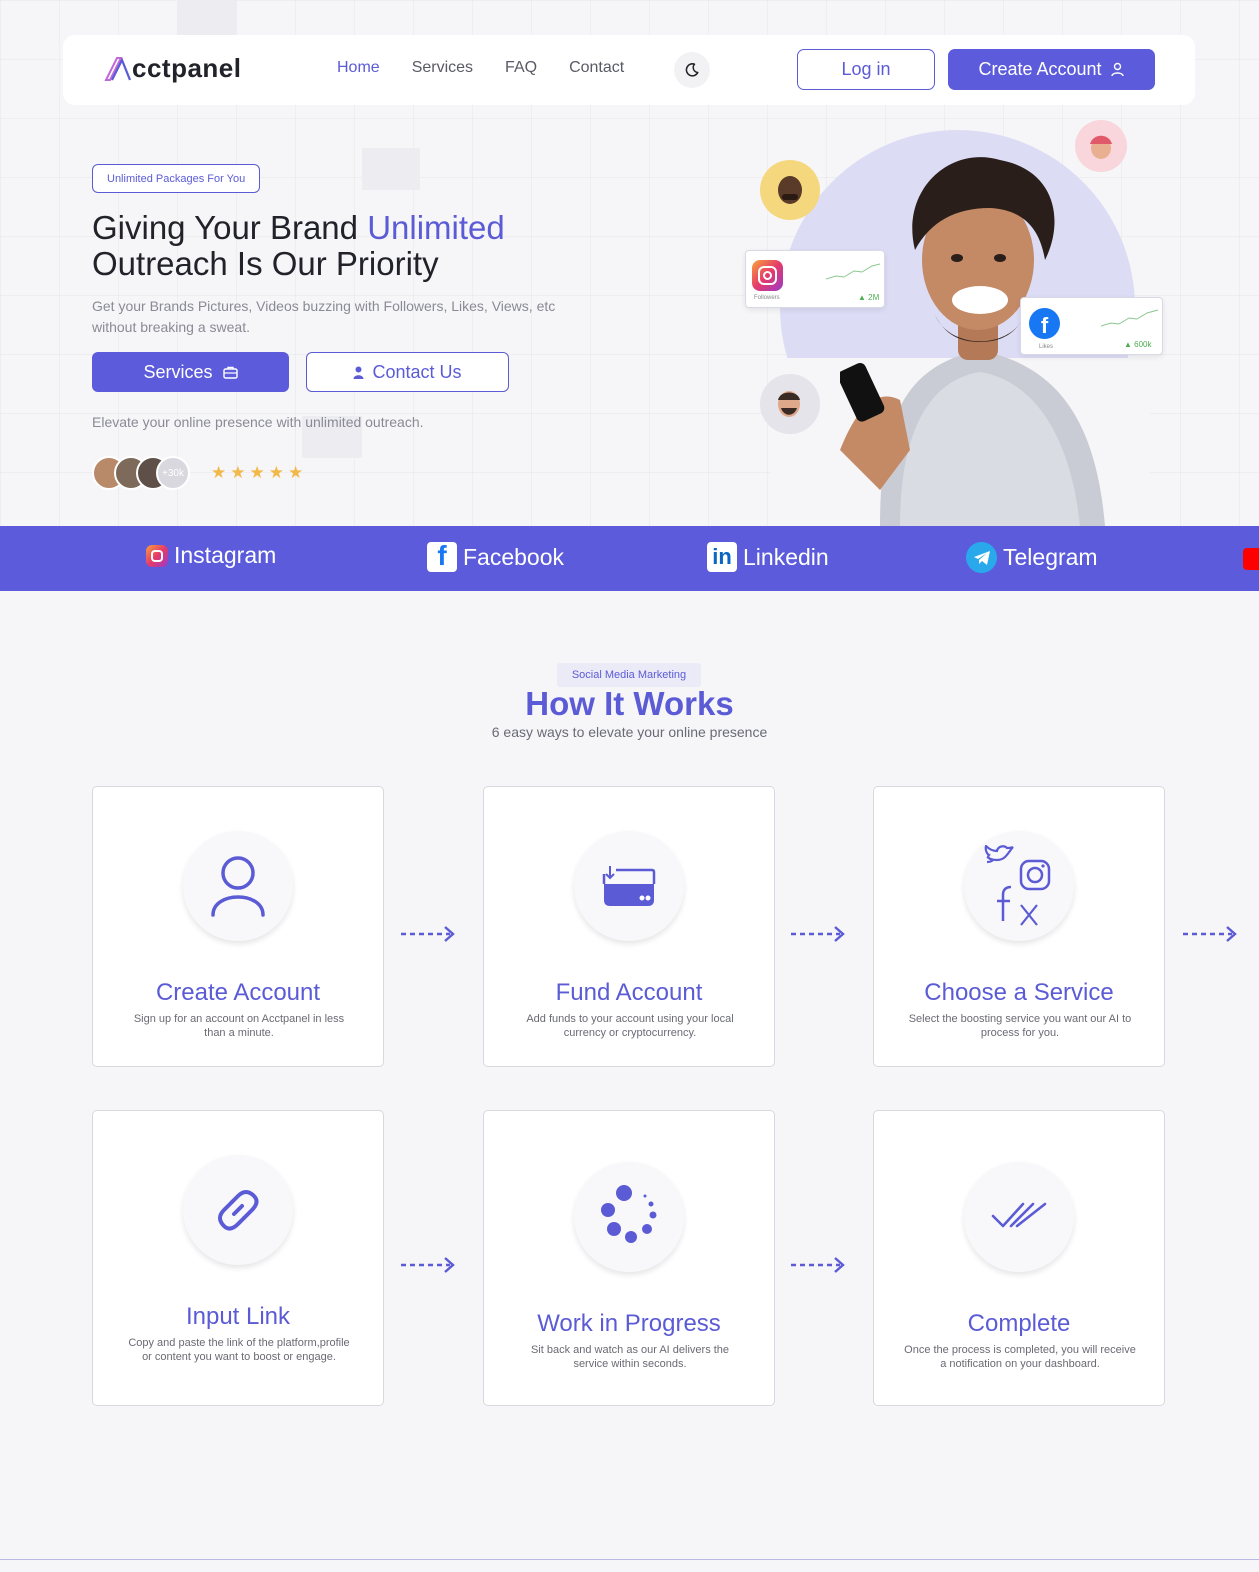 The image size is (1259, 1572). What do you see at coordinates (629, 1214) in the screenshot?
I see `spinner-icon` at bounding box center [629, 1214].